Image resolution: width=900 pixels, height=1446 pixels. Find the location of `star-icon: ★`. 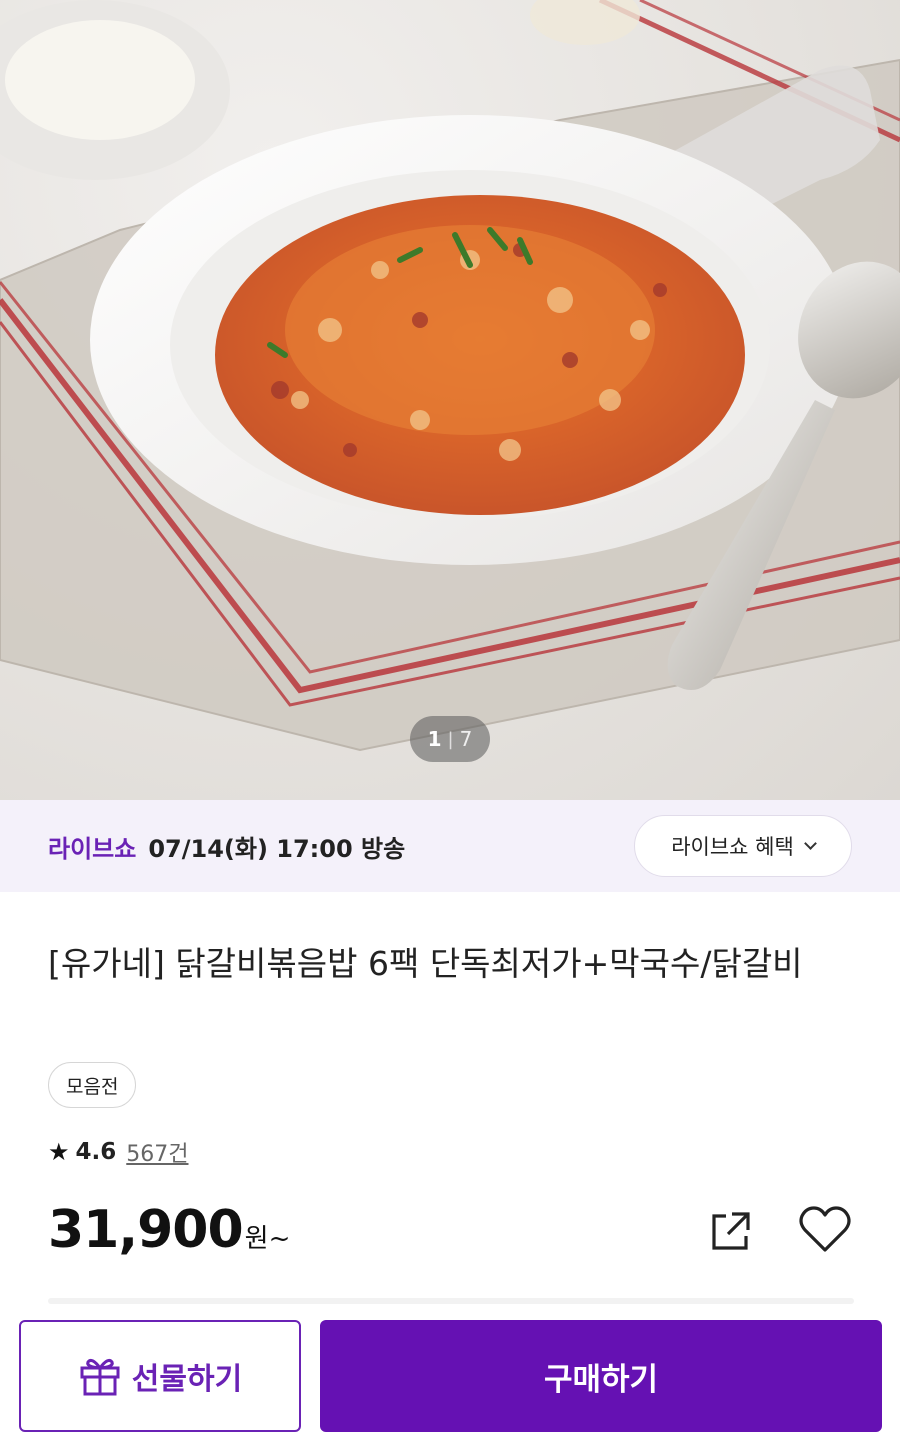

star-icon: ★ is located at coordinates (59, 1152).